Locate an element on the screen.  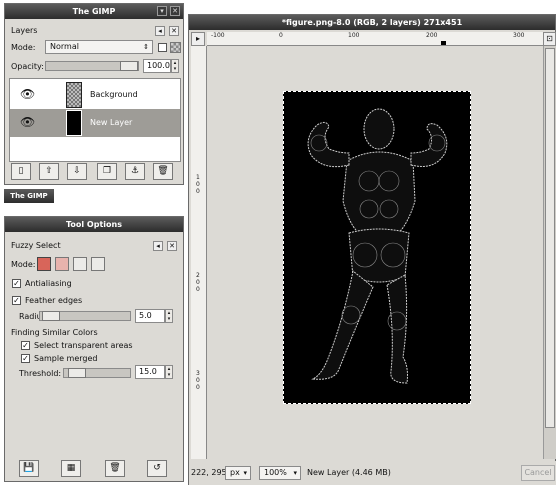
new-layer-icon: ▯ is located at coordinates (21, 171).